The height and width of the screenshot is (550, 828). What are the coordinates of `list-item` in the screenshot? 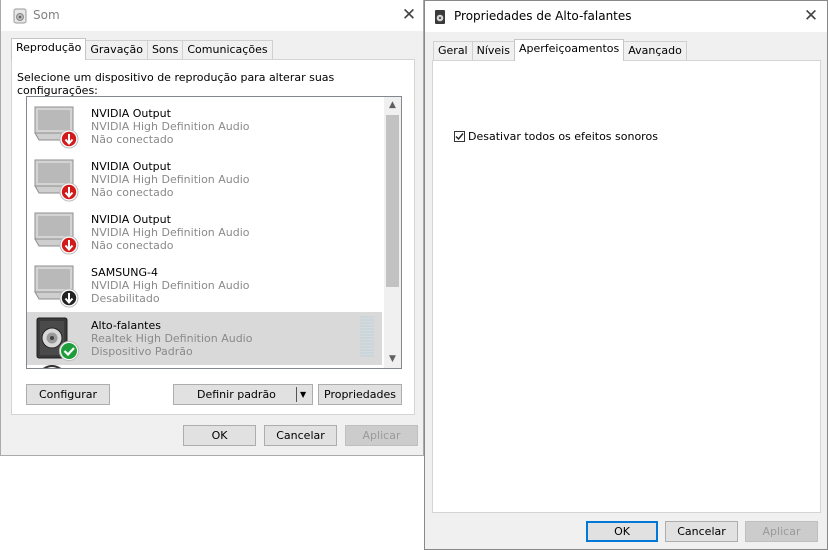 It's located at (204, 366).